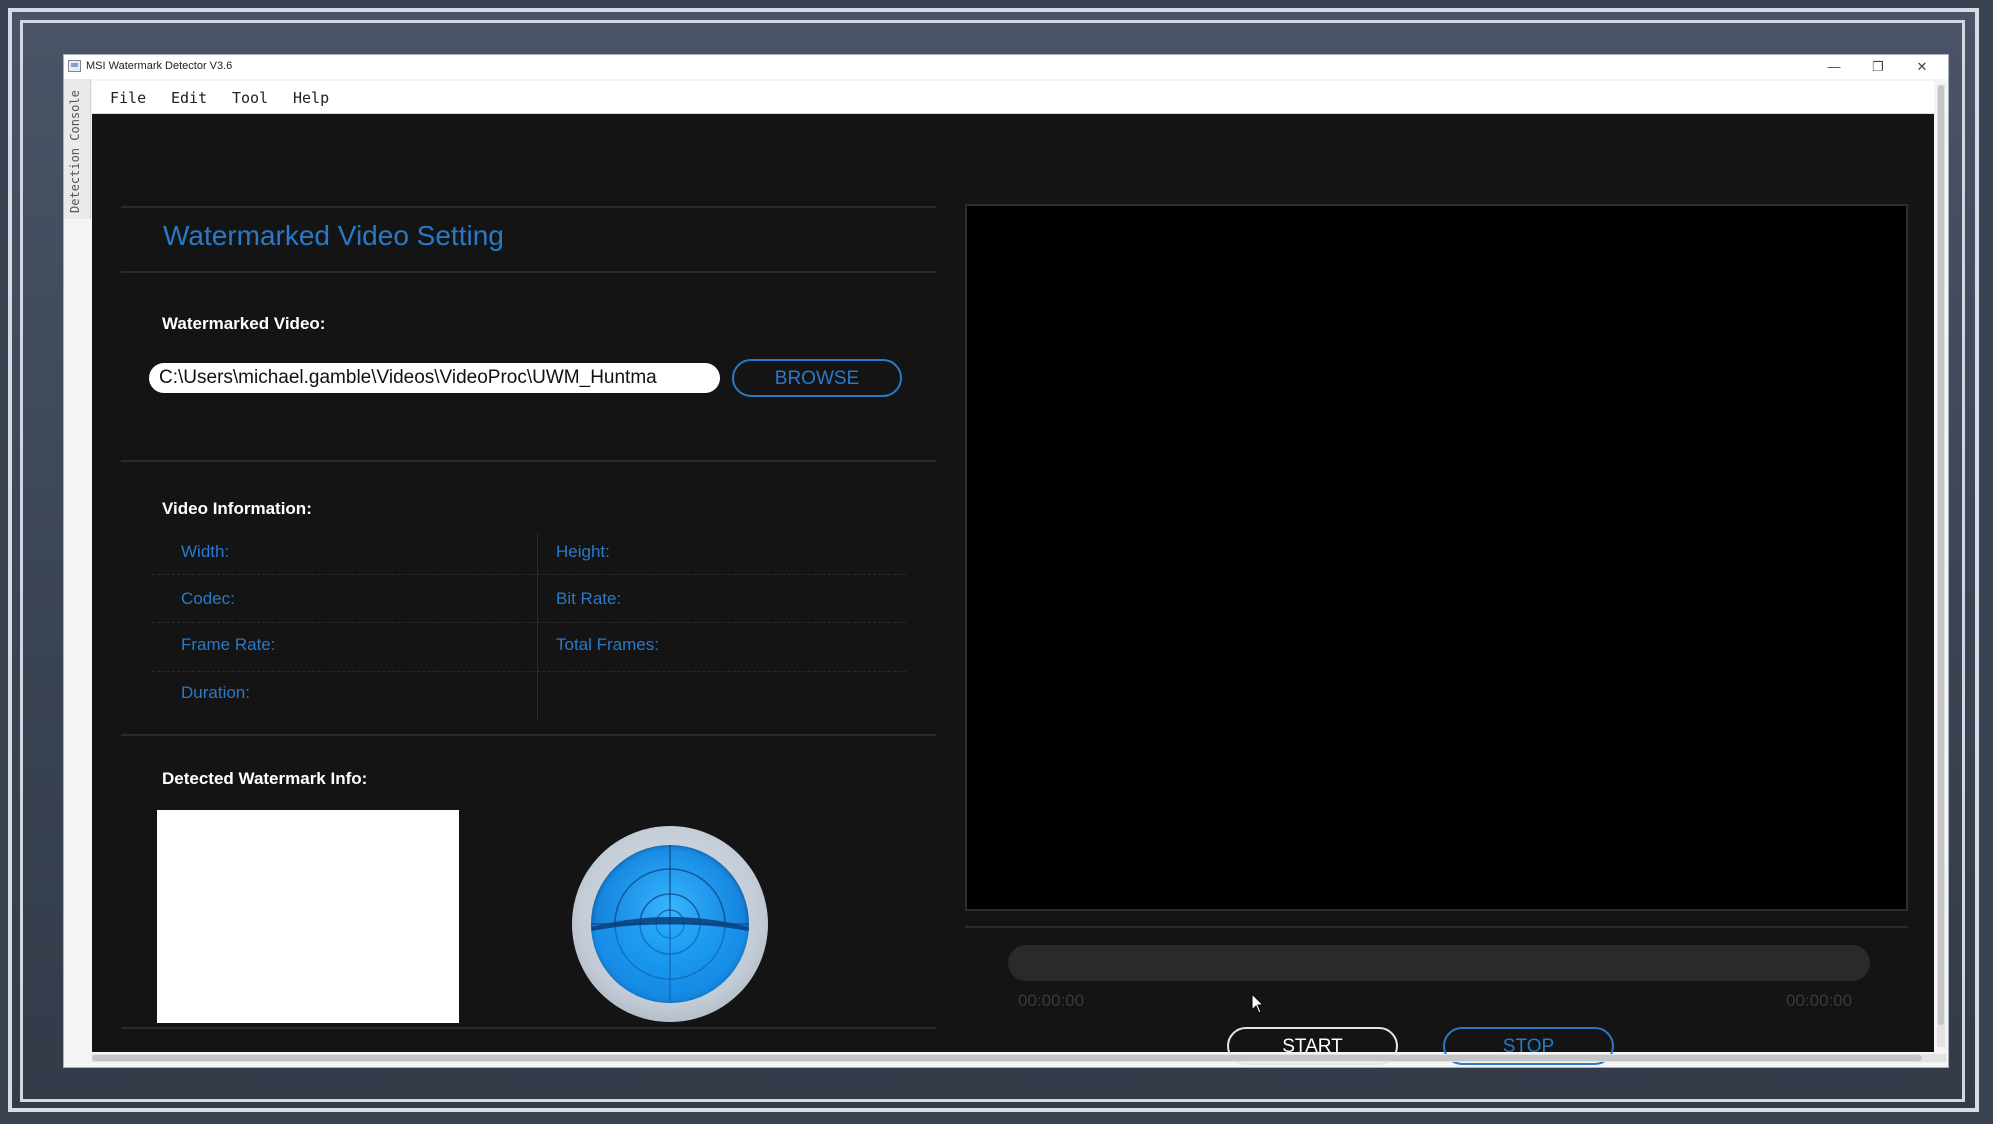 The height and width of the screenshot is (1124, 1993). Describe the element at coordinates (311, 98) in the screenshot. I see `menu-help: Help` at that location.